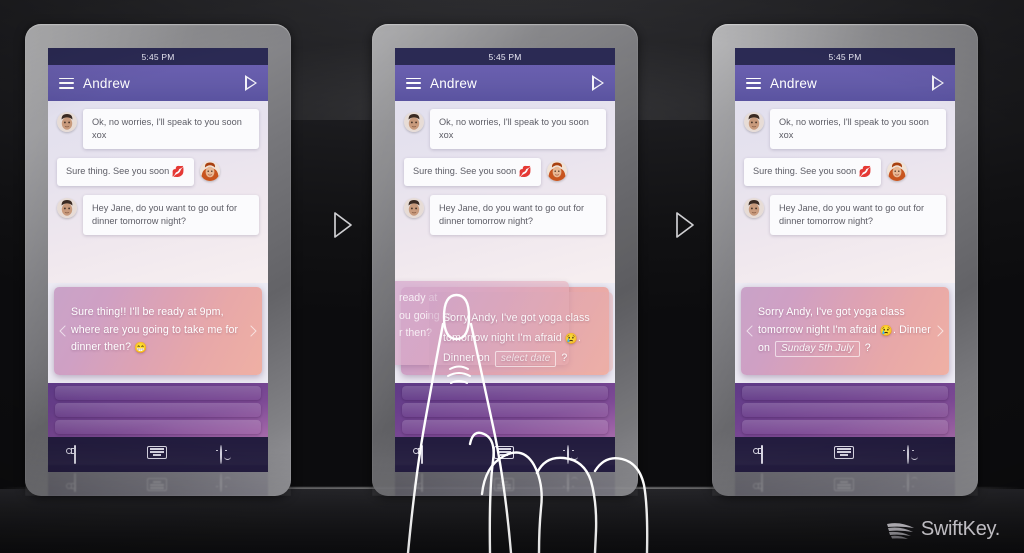 The image size is (1024, 553). Describe the element at coordinates (886, 330) in the screenshot. I see `crying-emoji: 😢` at that location.